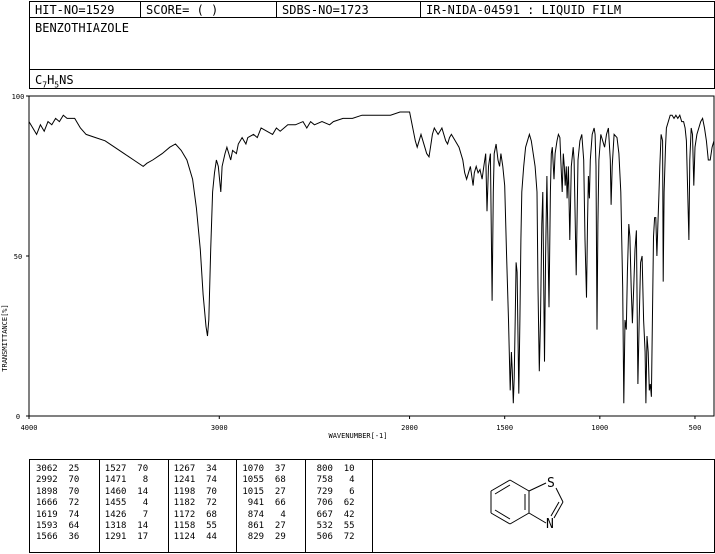 The height and width of the screenshot is (554, 715). I want to click on peak-row: 1471 8, so click(126, 480).